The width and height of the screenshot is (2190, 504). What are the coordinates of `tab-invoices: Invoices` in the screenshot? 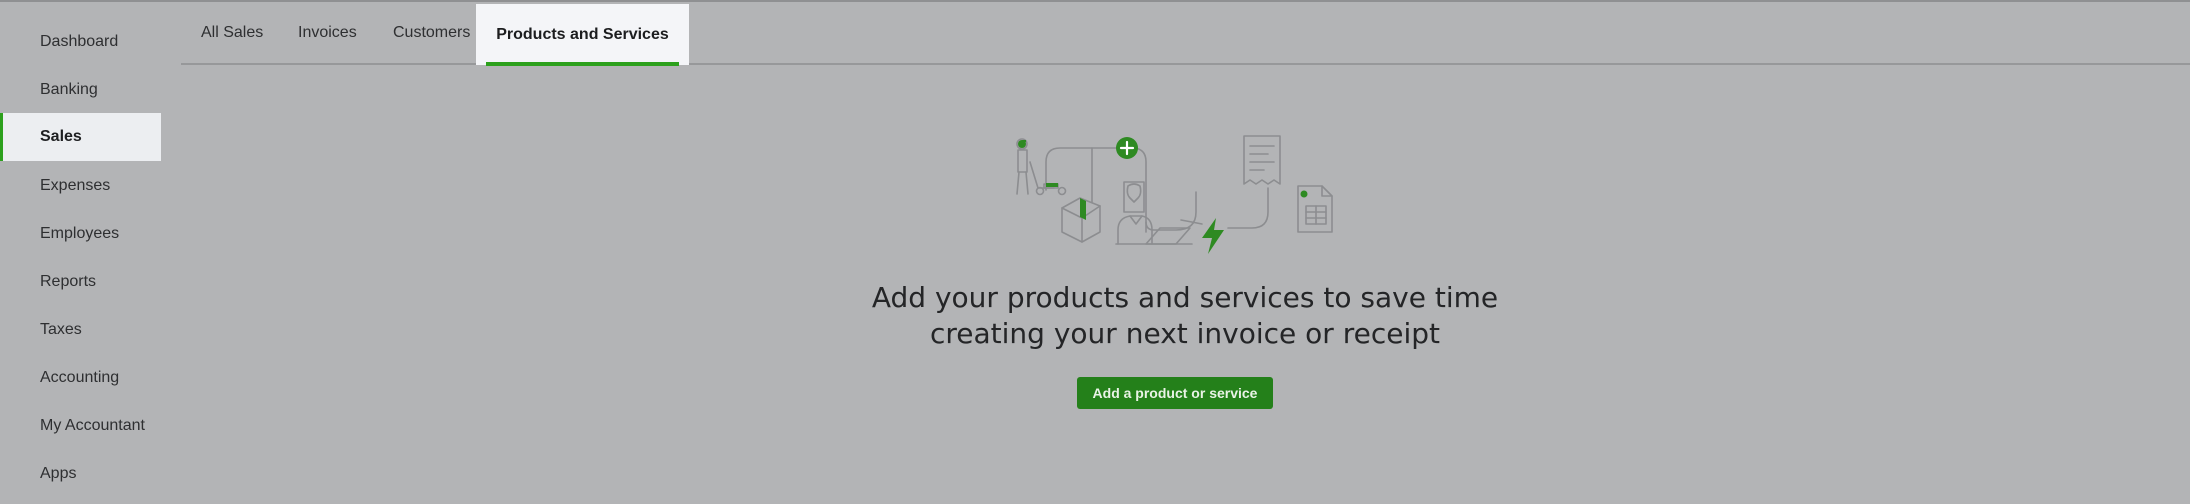 It's located at (327, 33).